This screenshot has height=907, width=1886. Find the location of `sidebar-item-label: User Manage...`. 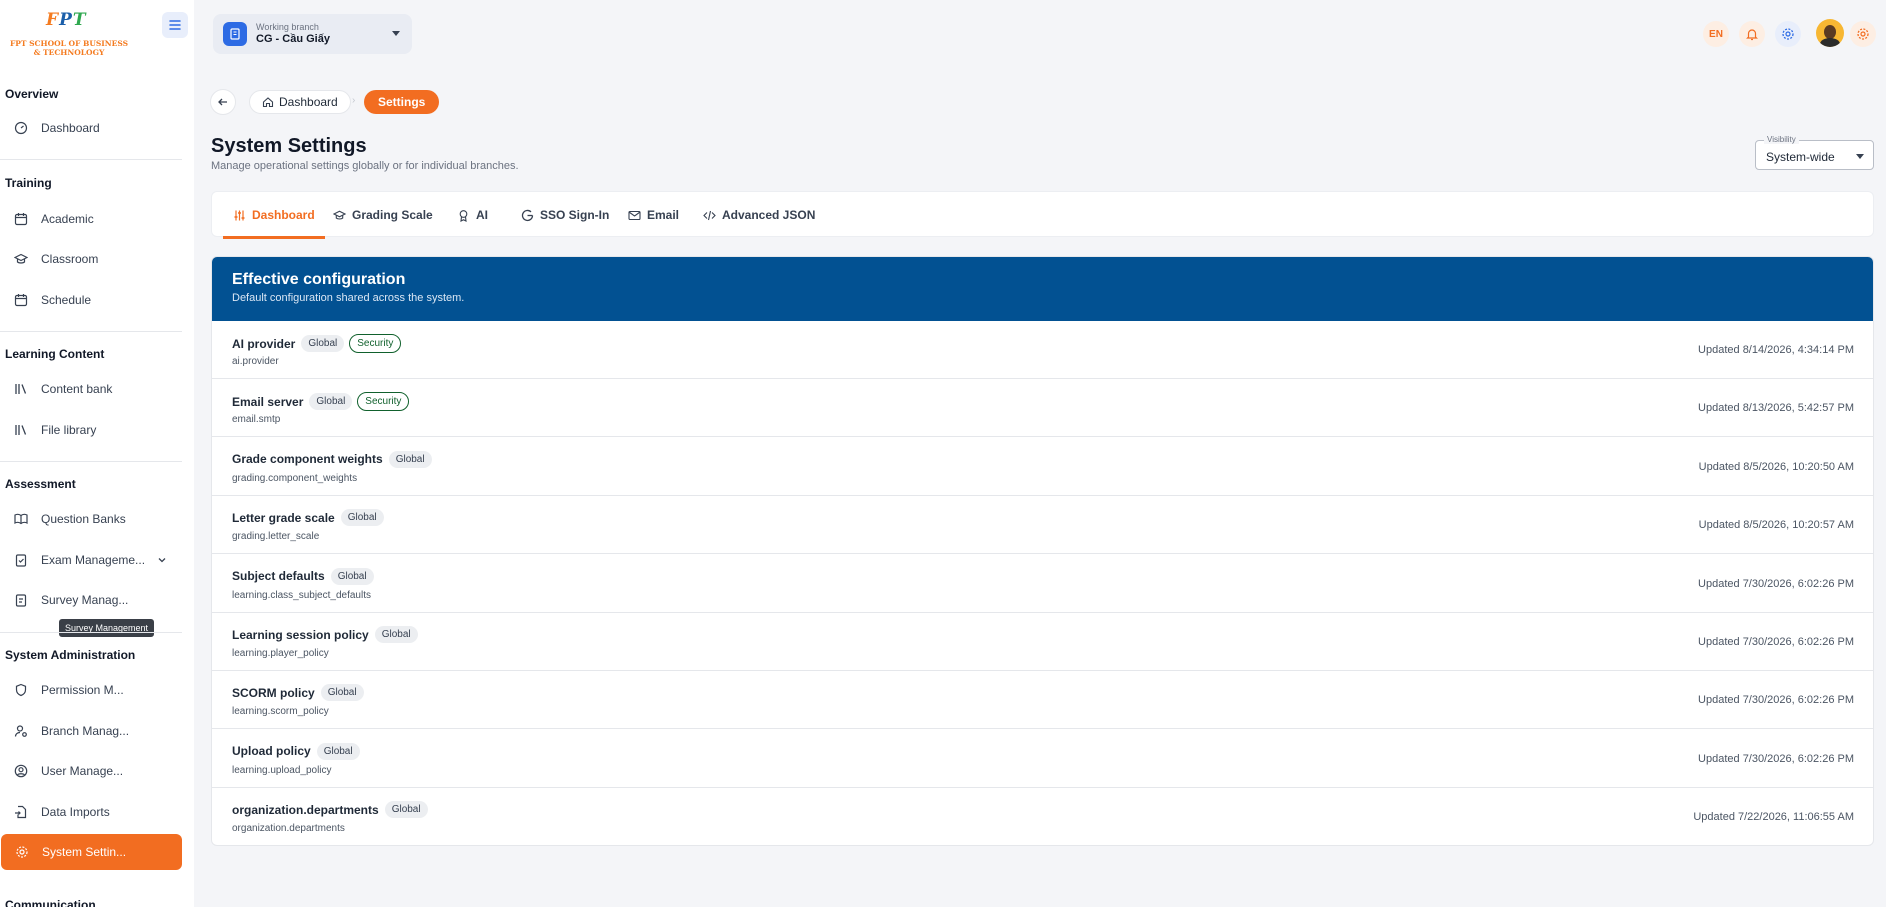

sidebar-item-label: User Manage... is located at coordinates (82, 771).